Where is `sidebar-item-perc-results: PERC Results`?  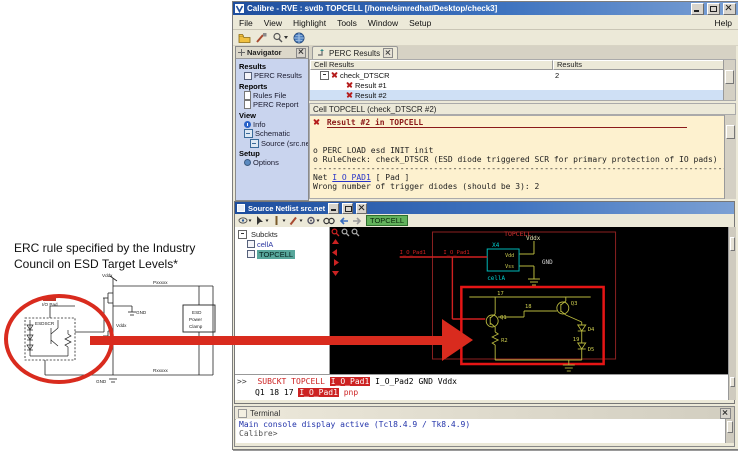
sidebar-item-perc-results: PERC Results is located at coordinates (272, 76).